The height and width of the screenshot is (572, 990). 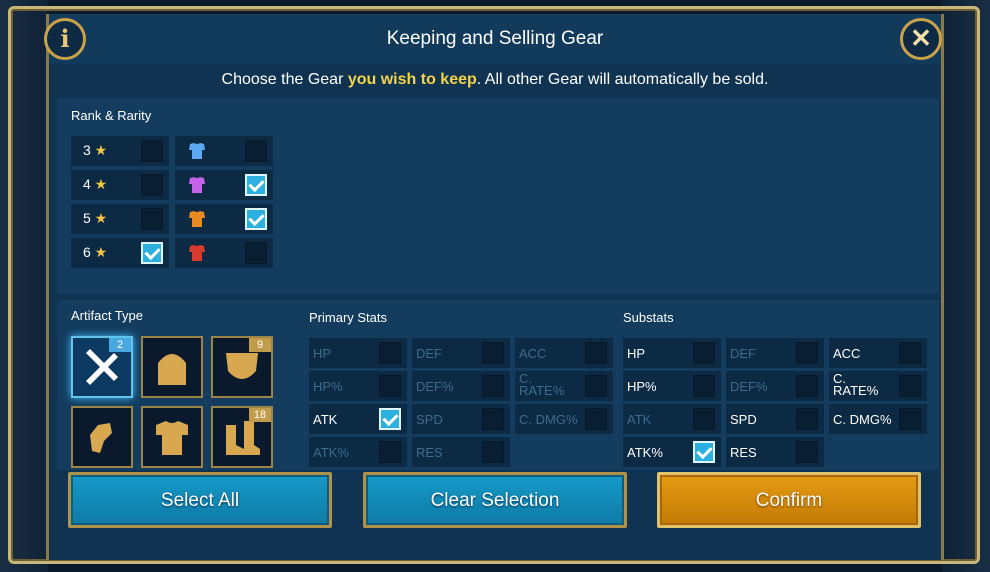 I want to click on rank-row: 5 ★, so click(x=120, y=219).